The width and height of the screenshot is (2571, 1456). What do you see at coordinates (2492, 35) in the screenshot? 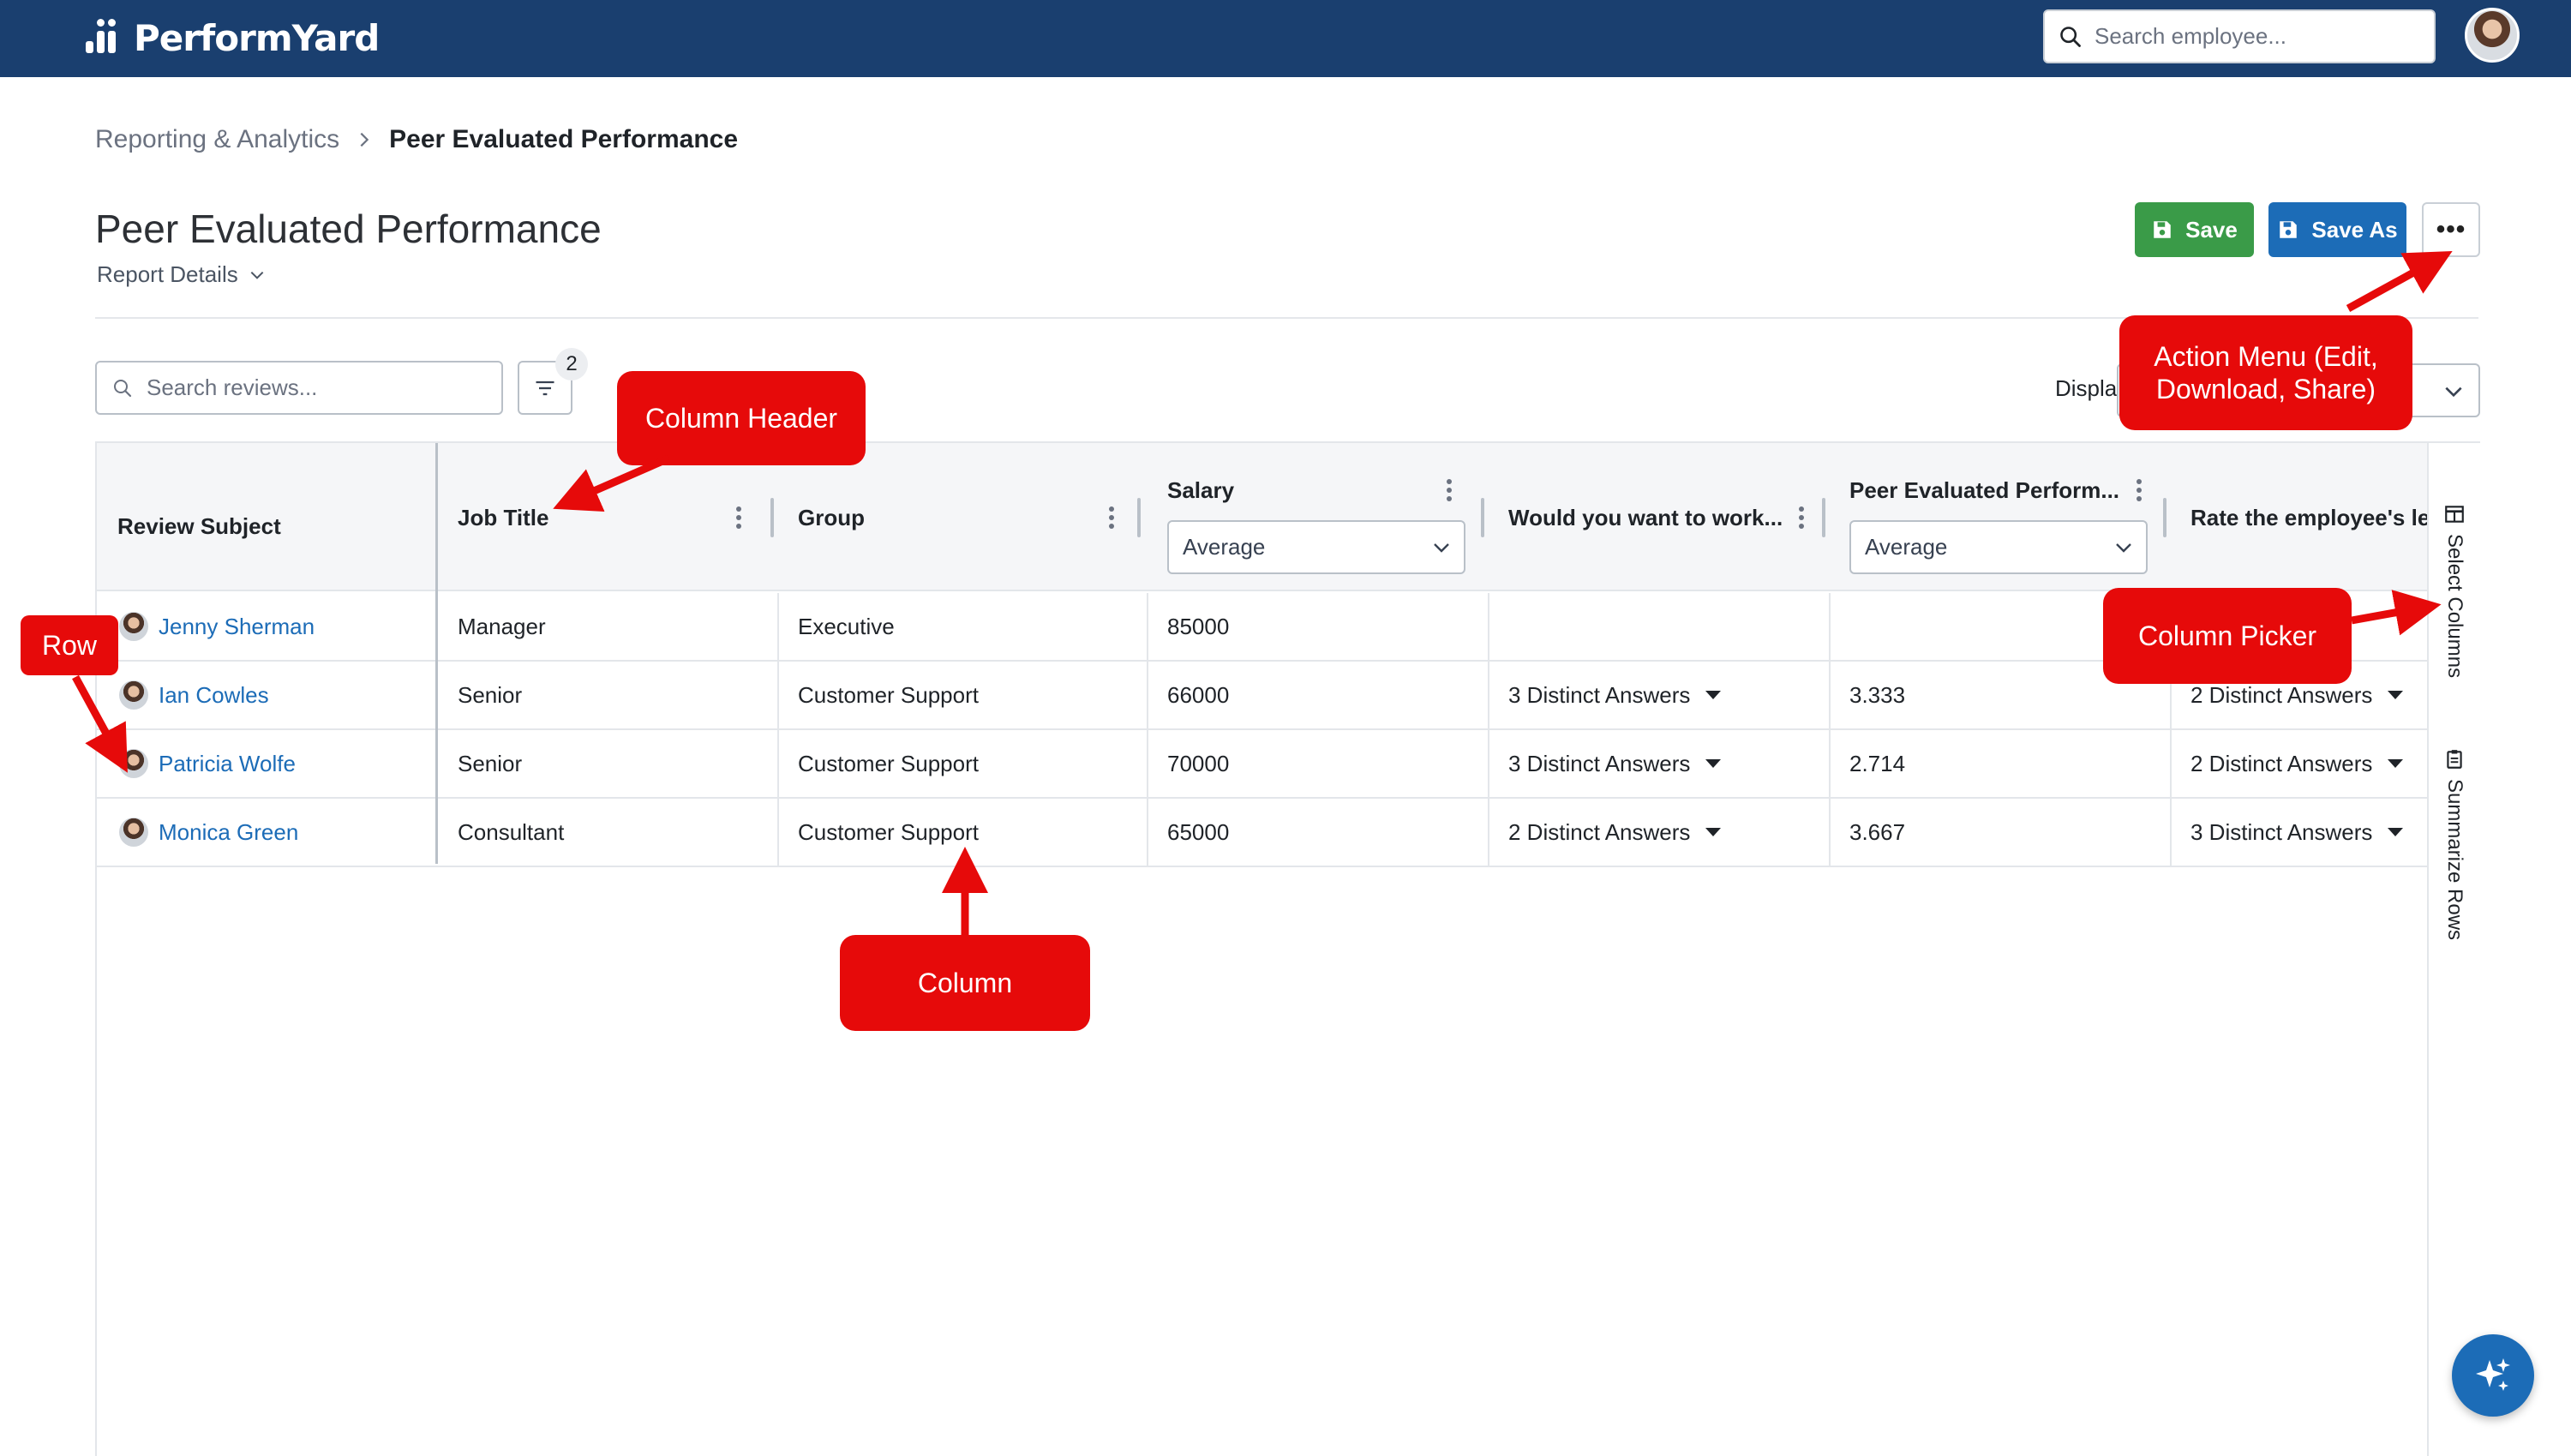
I see `user-avatar` at bounding box center [2492, 35].